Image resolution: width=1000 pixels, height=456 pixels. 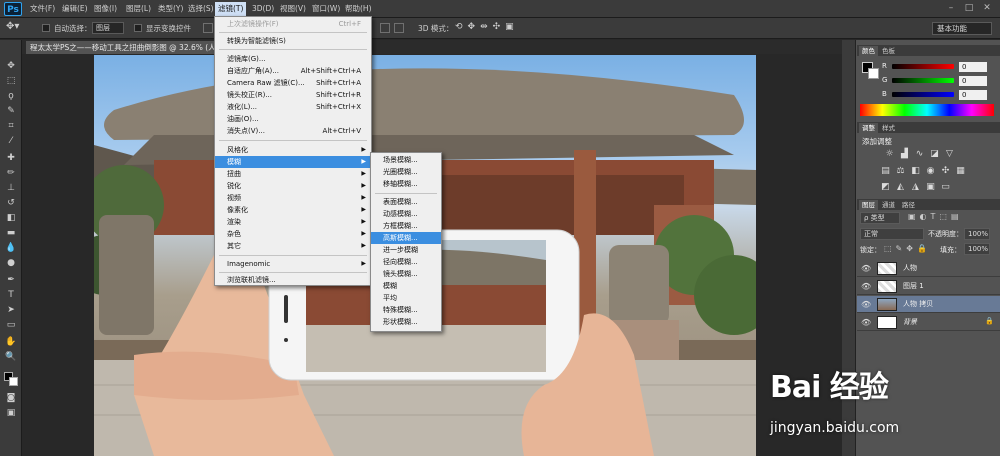 What do you see at coordinates (888, 205) in the screenshot?
I see `tab-channels: 通道` at bounding box center [888, 205].